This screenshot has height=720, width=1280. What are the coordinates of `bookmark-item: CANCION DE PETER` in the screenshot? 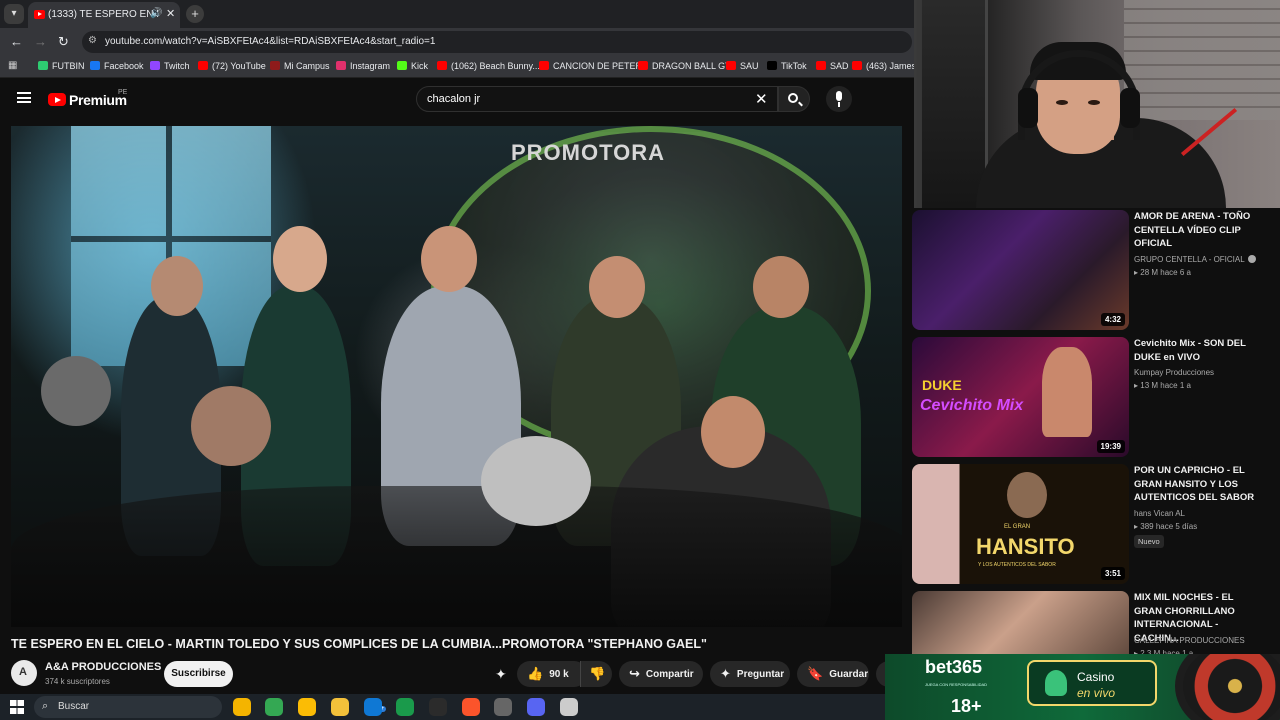 It's located at (590, 68).